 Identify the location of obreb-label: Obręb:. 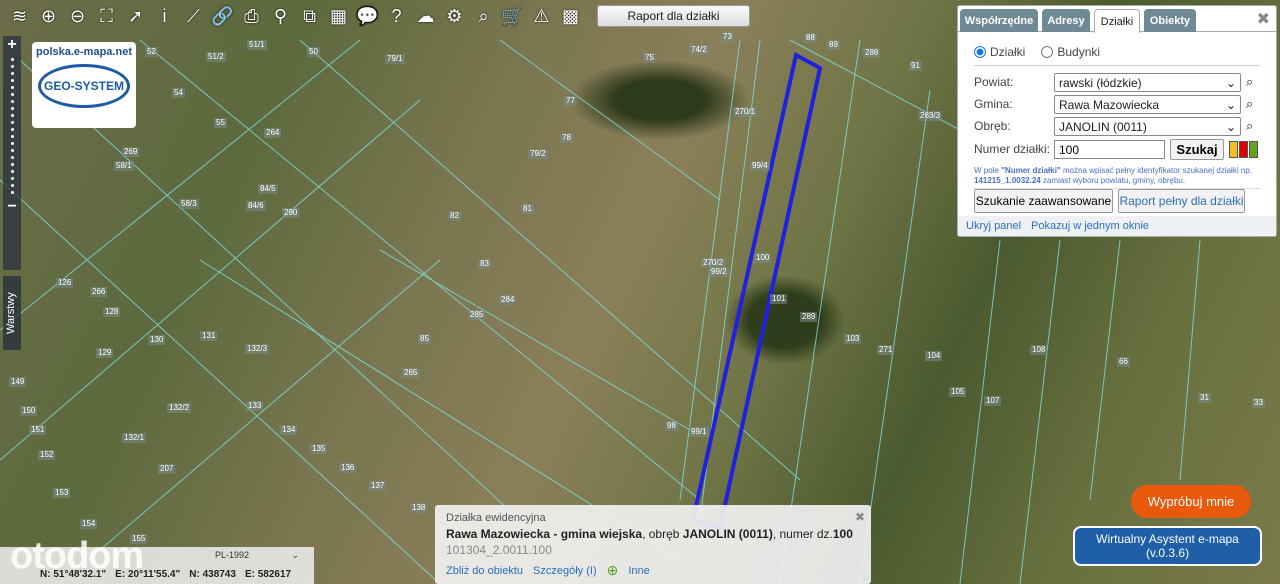
(992, 126).